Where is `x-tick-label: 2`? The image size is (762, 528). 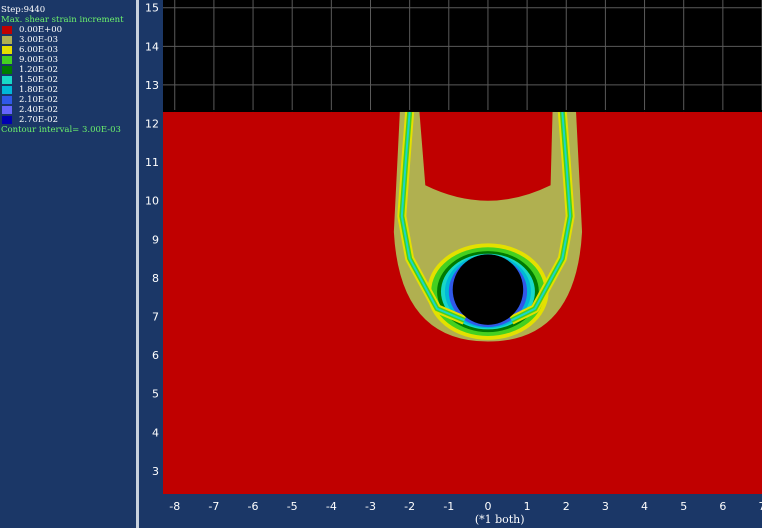
x-tick-label: 2 is located at coordinates (566, 506).